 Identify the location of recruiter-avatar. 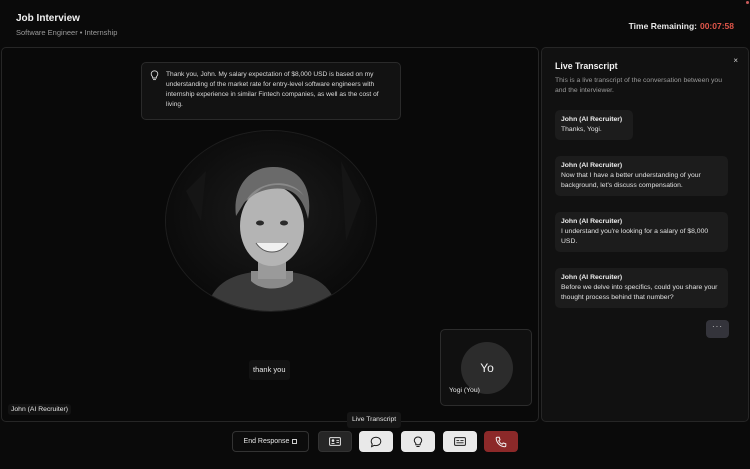
(271, 221).